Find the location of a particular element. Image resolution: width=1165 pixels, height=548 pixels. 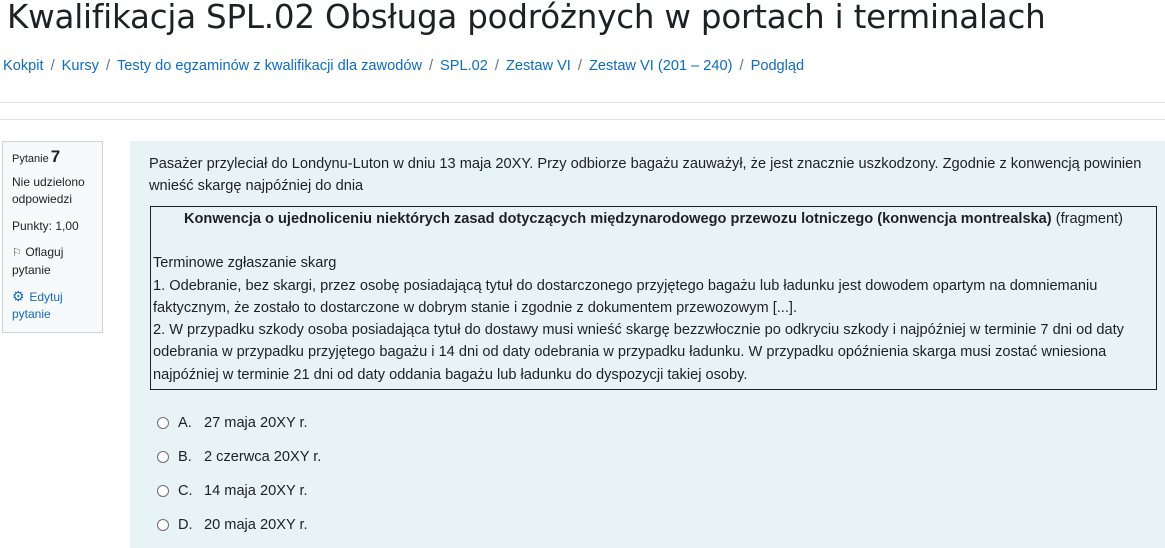

question-number: 7 is located at coordinates (55, 156).